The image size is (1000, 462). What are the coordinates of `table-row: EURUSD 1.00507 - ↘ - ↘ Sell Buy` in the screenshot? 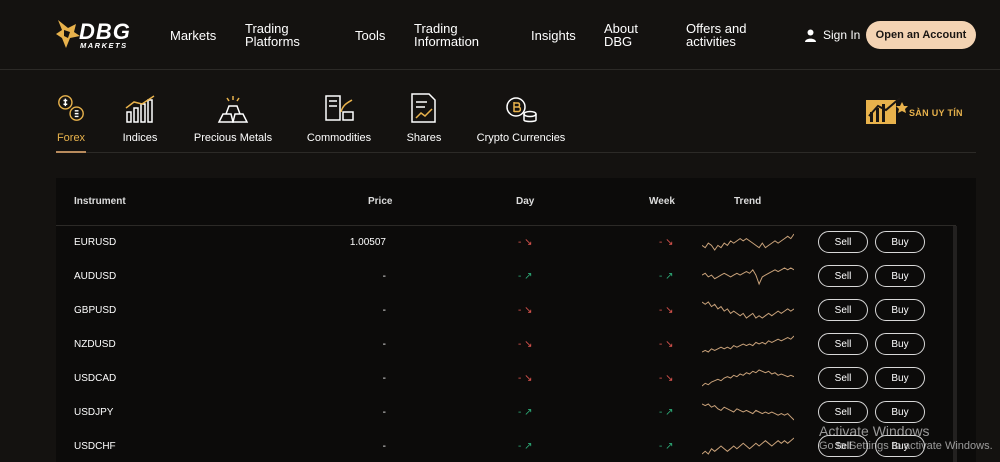 It's located at (506, 243).